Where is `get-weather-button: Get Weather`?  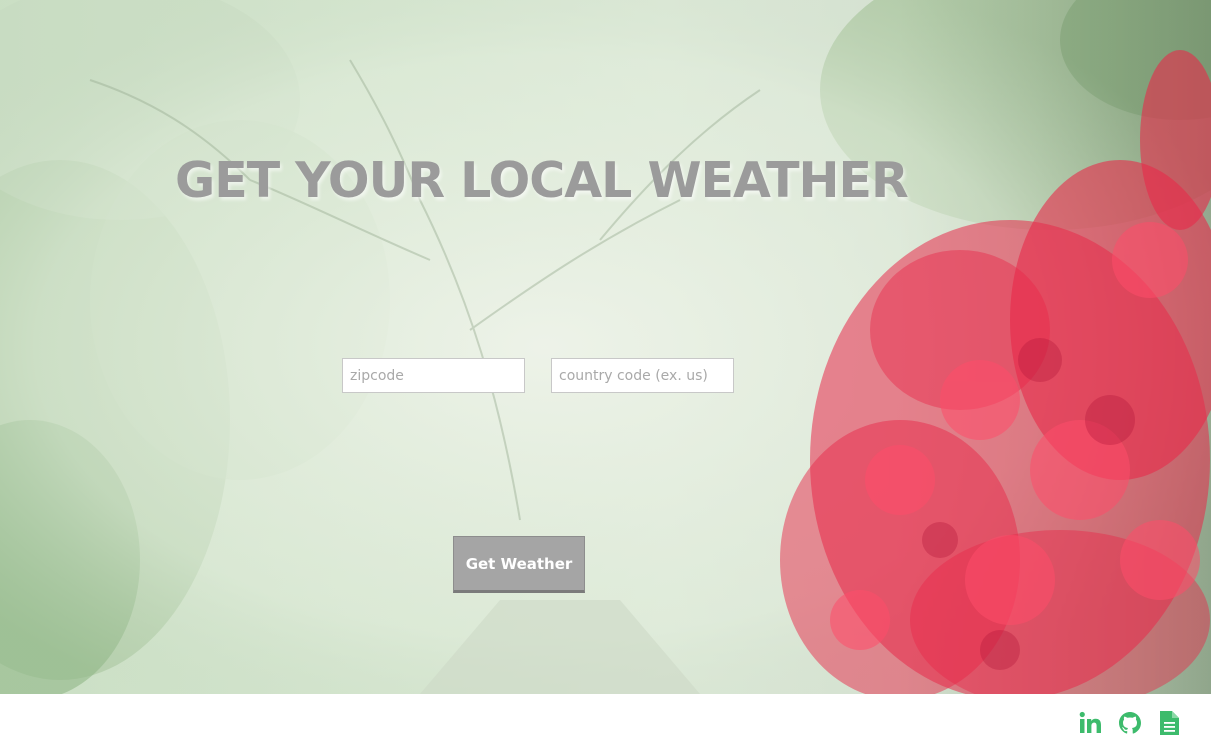
get-weather-button: Get Weather is located at coordinates (519, 564).